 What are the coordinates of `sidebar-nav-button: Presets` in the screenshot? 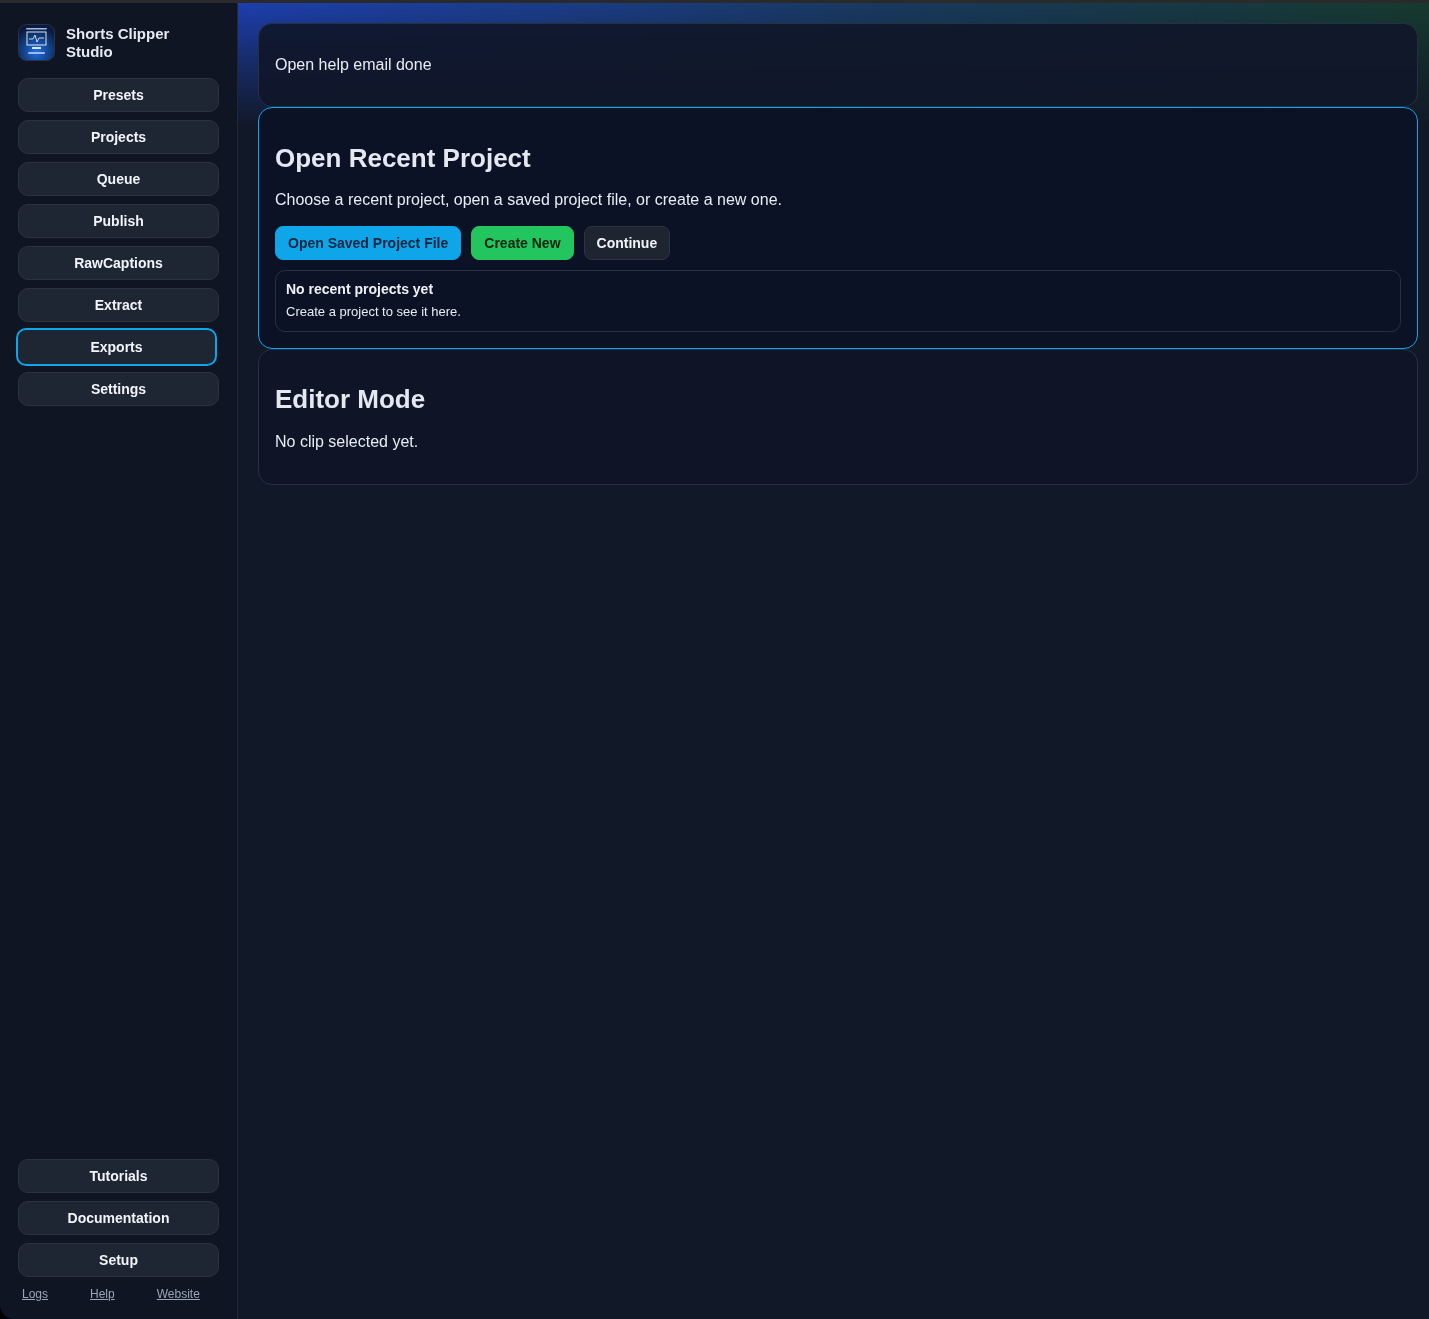 It's located at (118, 95).